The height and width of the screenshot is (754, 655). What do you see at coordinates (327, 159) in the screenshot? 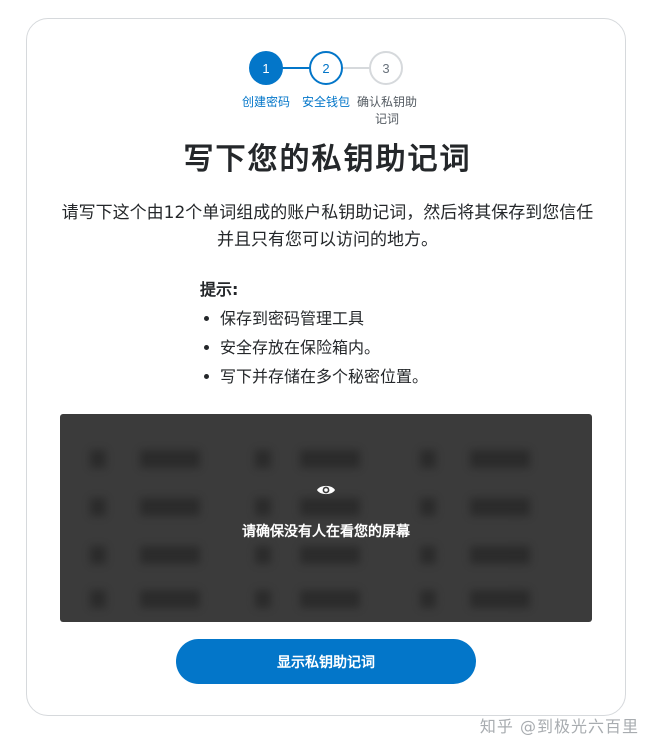
I see `page-title: 写下您的私钥助记词` at bounding box center [327, 159].